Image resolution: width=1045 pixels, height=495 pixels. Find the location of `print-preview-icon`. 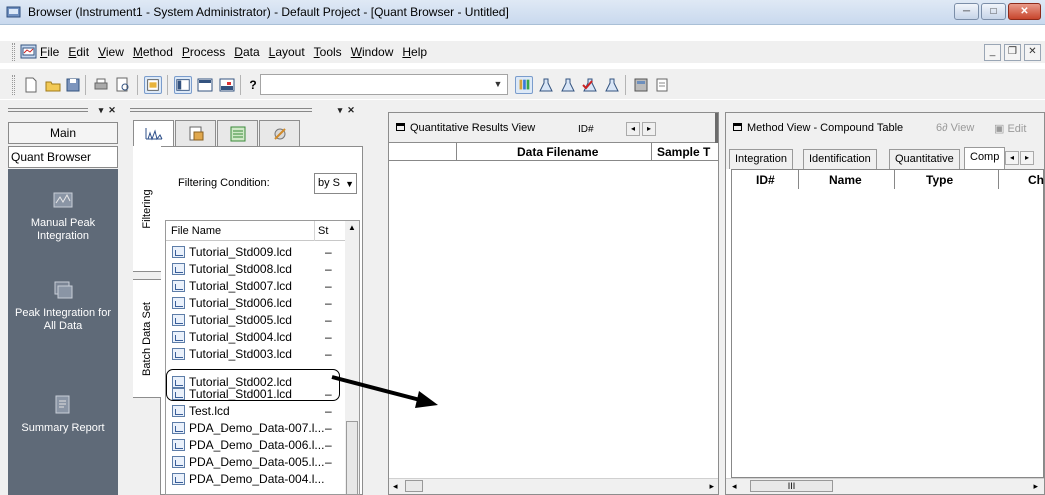

print-preview-icon is located at coordinates (123, 85).